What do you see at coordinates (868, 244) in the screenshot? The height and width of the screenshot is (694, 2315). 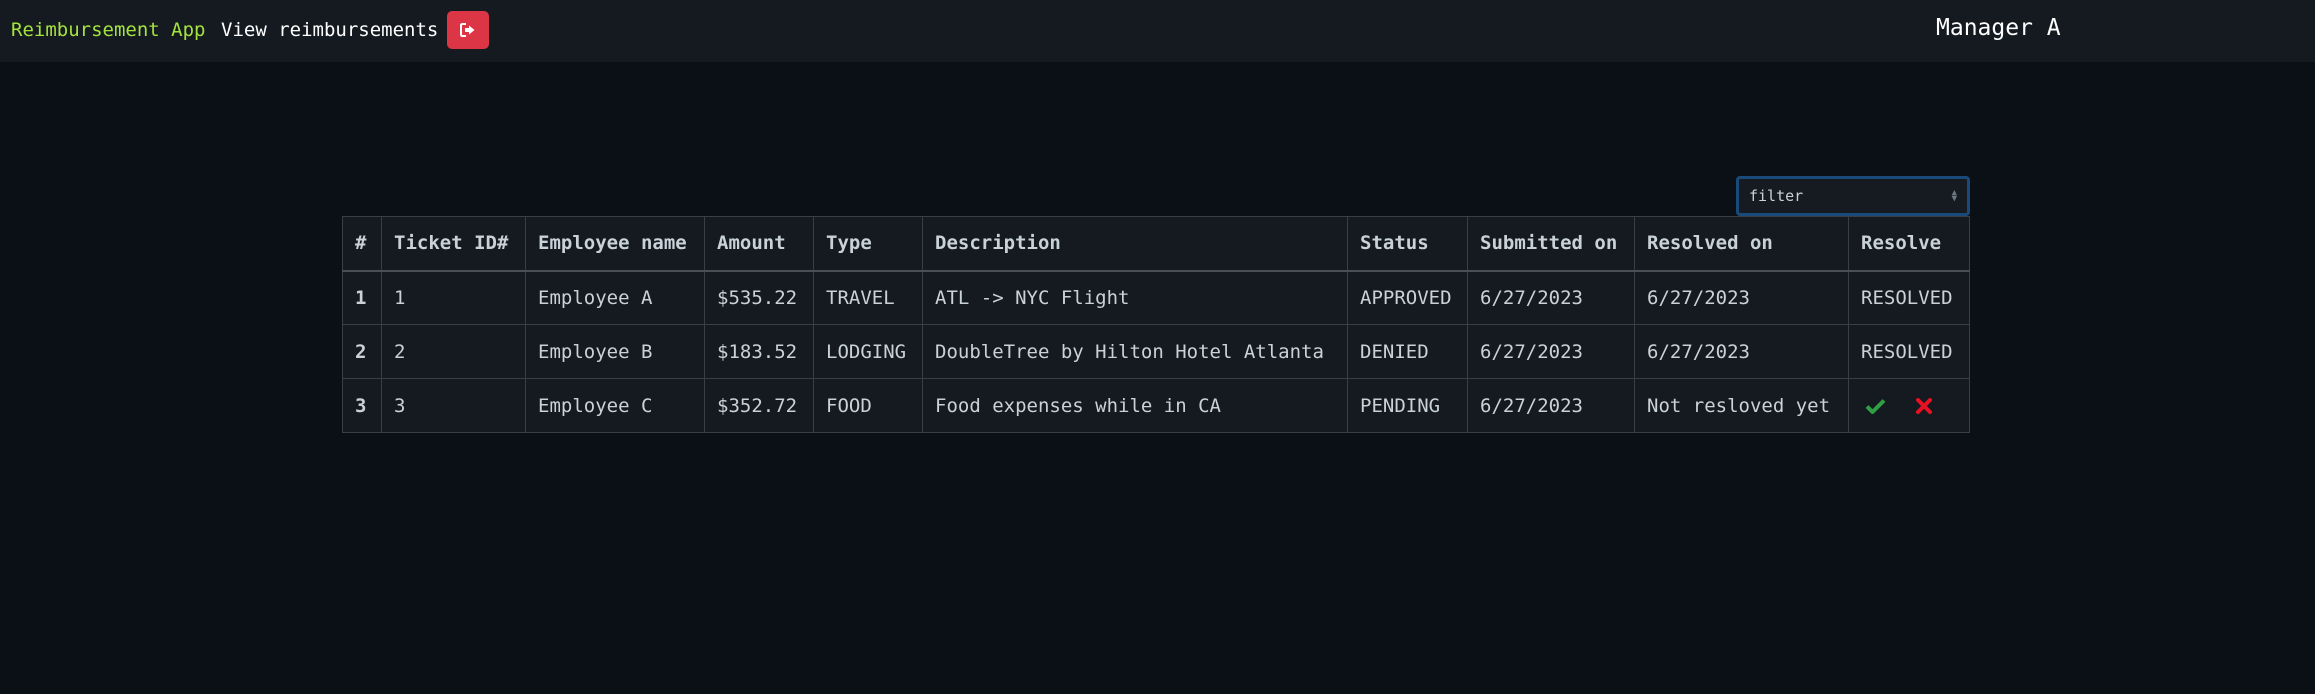 I see `column-header-type: Type` at bounding box center [868, 244].